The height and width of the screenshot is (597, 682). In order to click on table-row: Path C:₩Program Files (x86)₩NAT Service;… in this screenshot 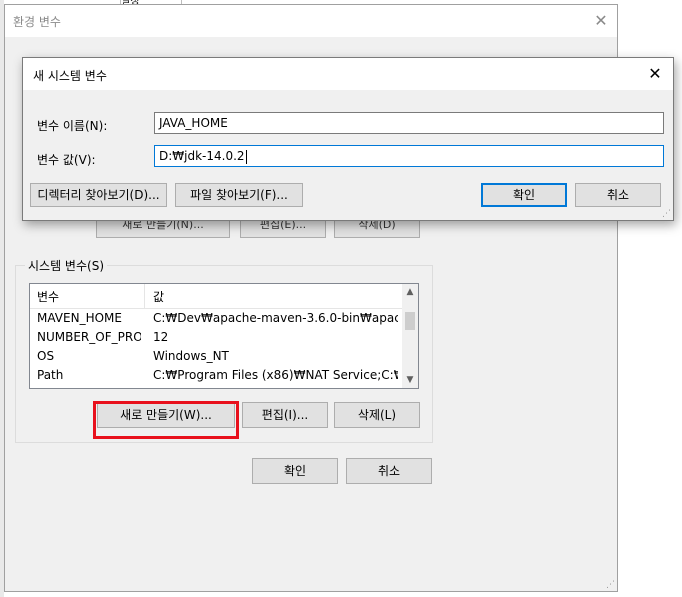, I will do `click(216, 375)`.